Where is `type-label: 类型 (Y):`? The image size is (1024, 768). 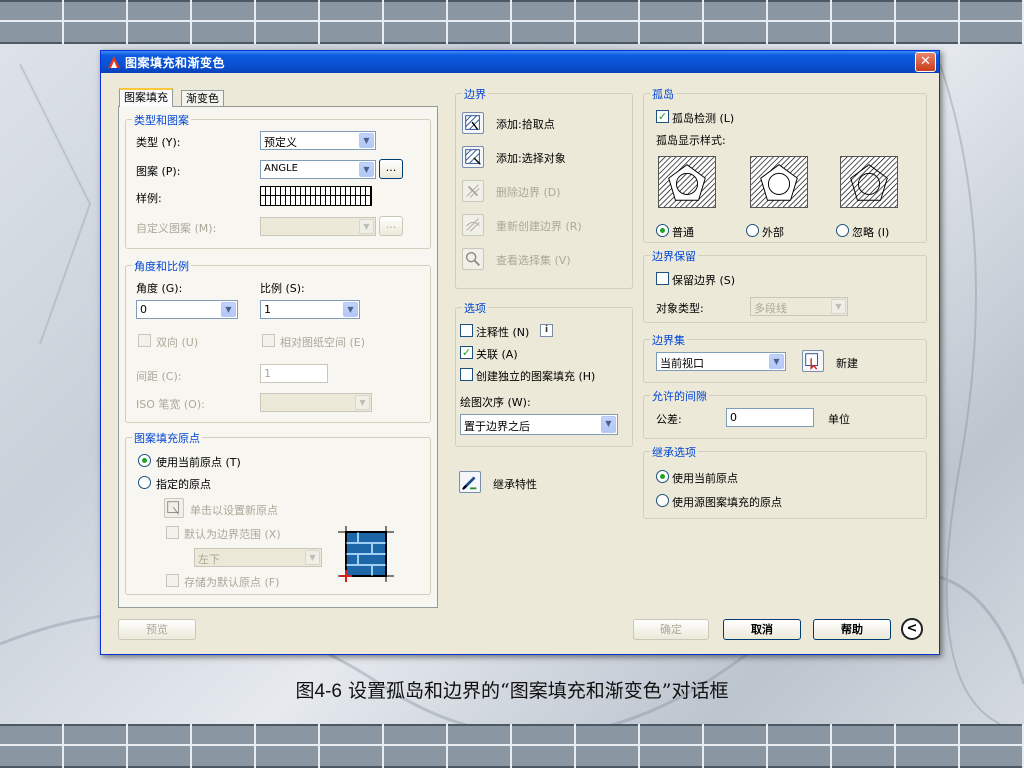
type-label: 类型 (Y): is located at coordinates (158, 142).